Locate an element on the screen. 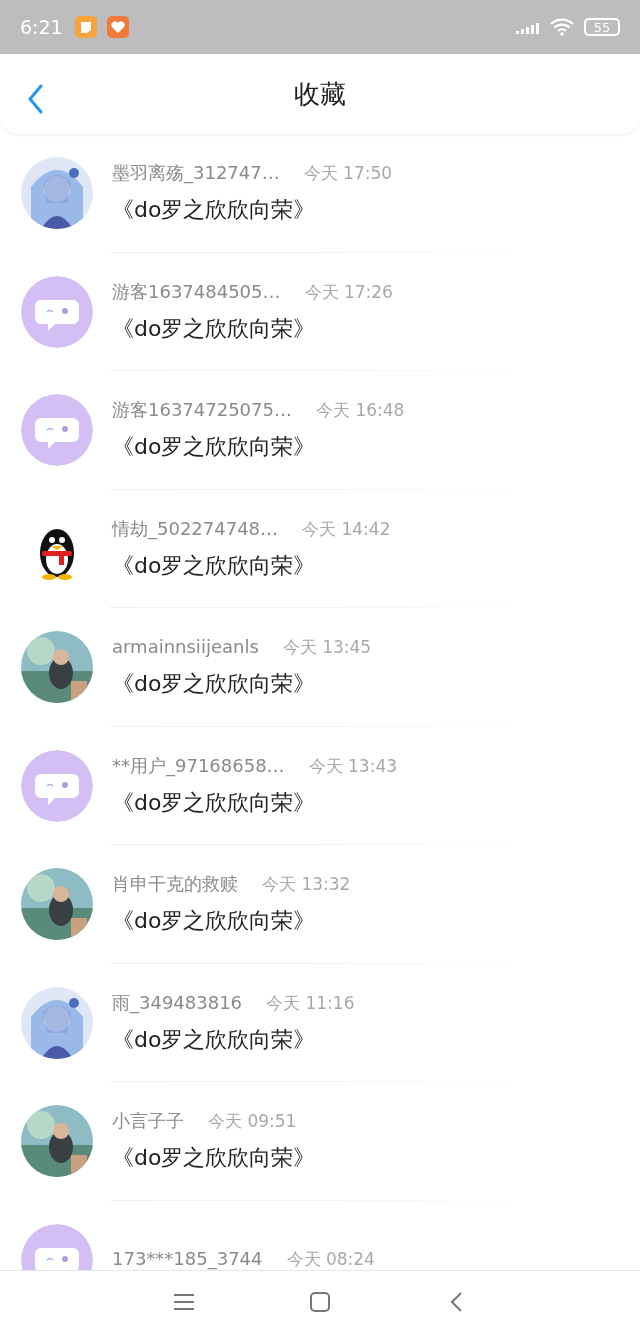 The width and height of the screenshot is (640, 1332). heart-app-icon is located at coordinates (117, 27).